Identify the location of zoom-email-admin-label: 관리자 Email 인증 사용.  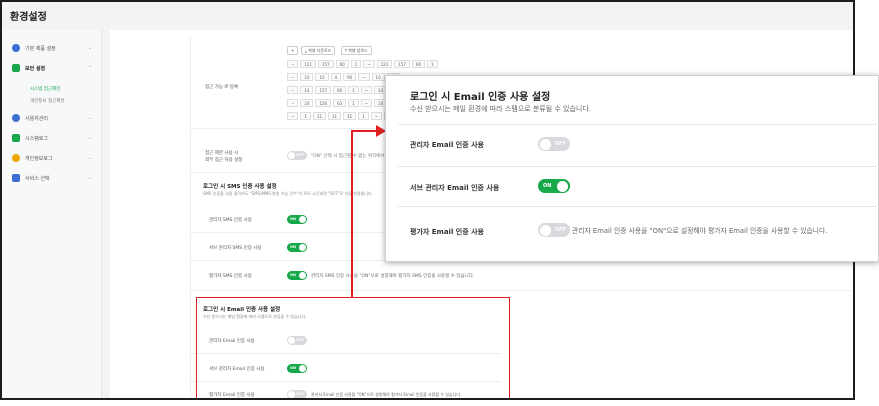
(447, 145).